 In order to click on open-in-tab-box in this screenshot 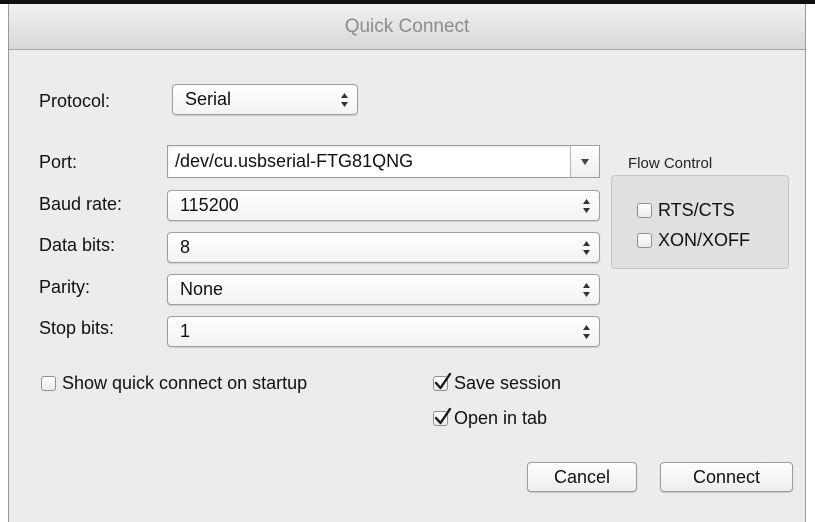, I will do `click(442, 416)`.